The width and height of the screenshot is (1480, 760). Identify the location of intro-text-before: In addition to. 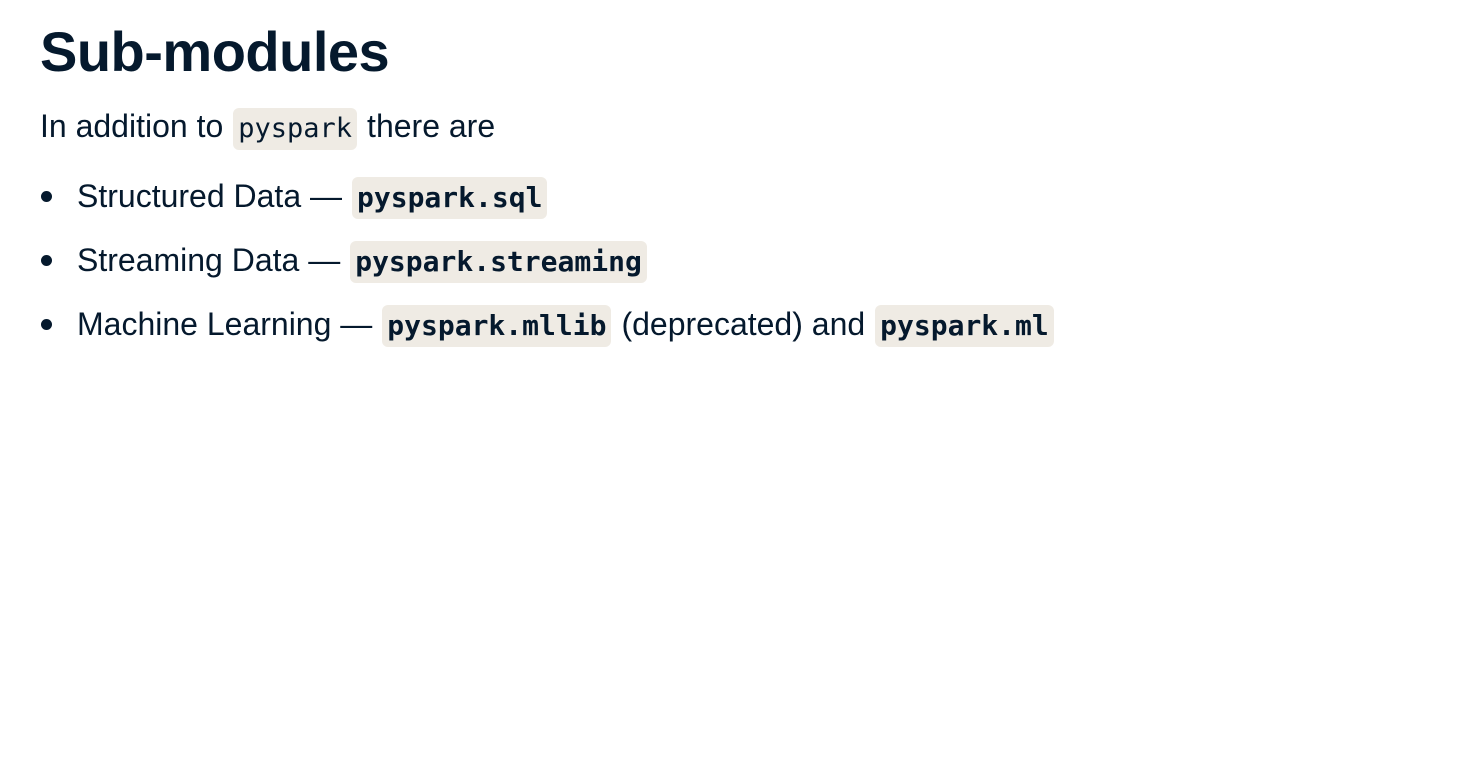
(132, 126).